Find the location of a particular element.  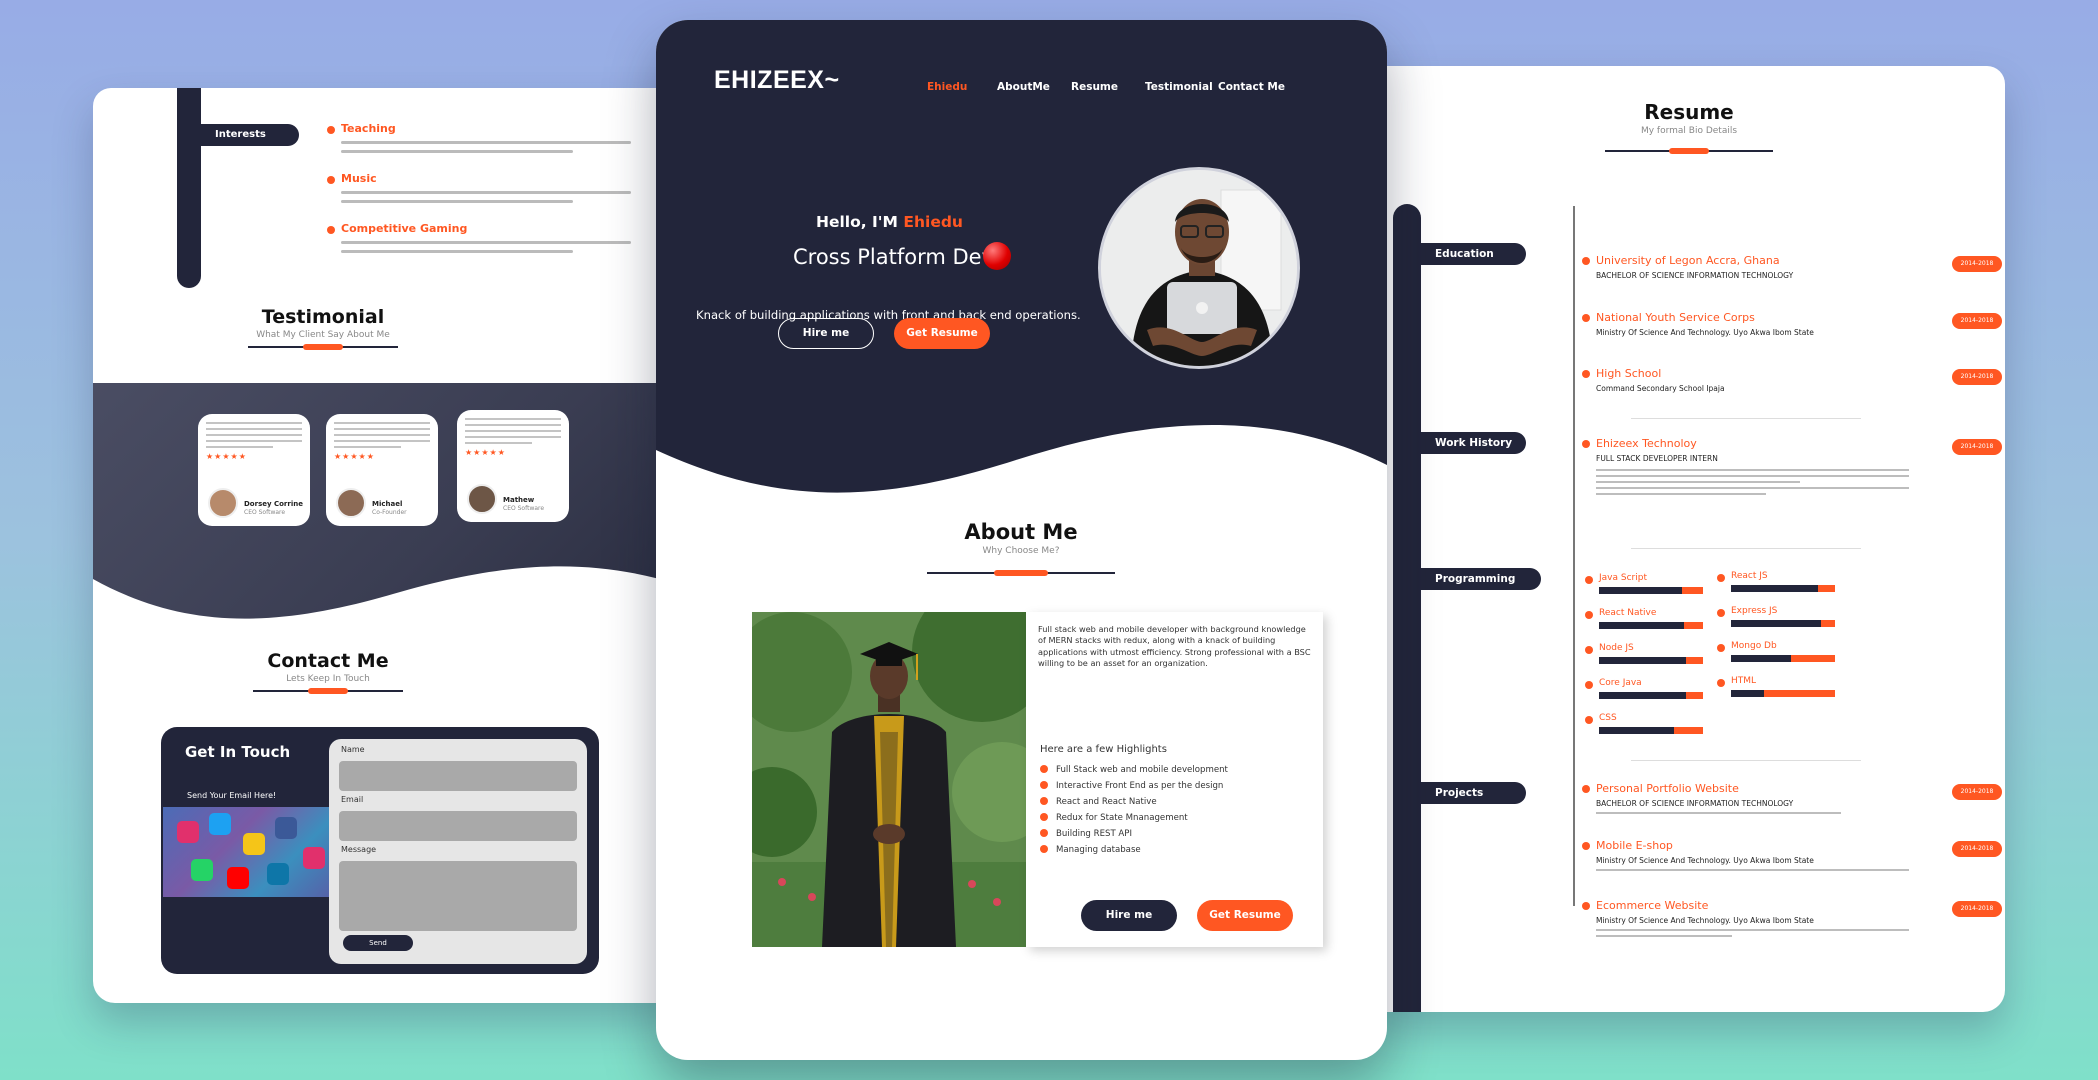

skill-item: React JS is located at coordinates (1779, 581).